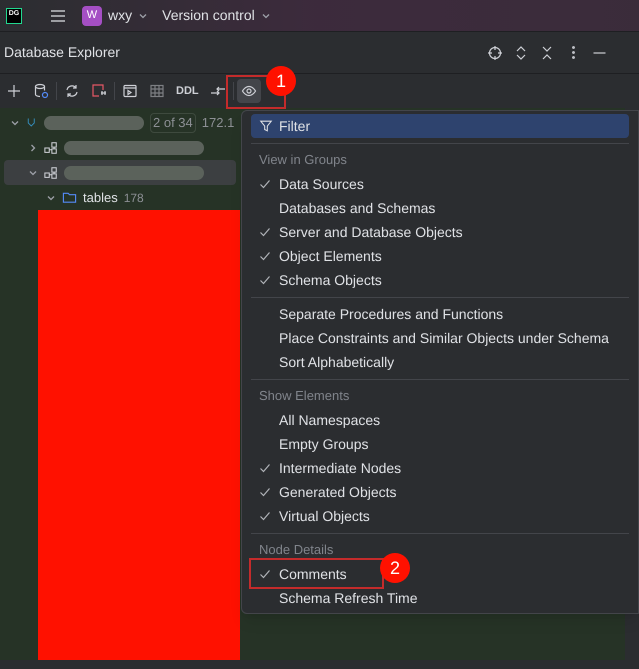 The width and height of the screenshot is (639, 669). Describe the element at coordinates (319, 420) in the screenshot. I see `menu-item: All Namespaces` at that location.